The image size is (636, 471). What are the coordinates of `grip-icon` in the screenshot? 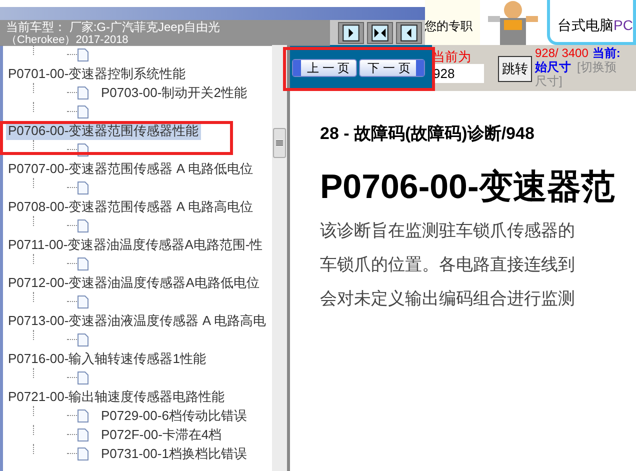 It's located at (279, 143).